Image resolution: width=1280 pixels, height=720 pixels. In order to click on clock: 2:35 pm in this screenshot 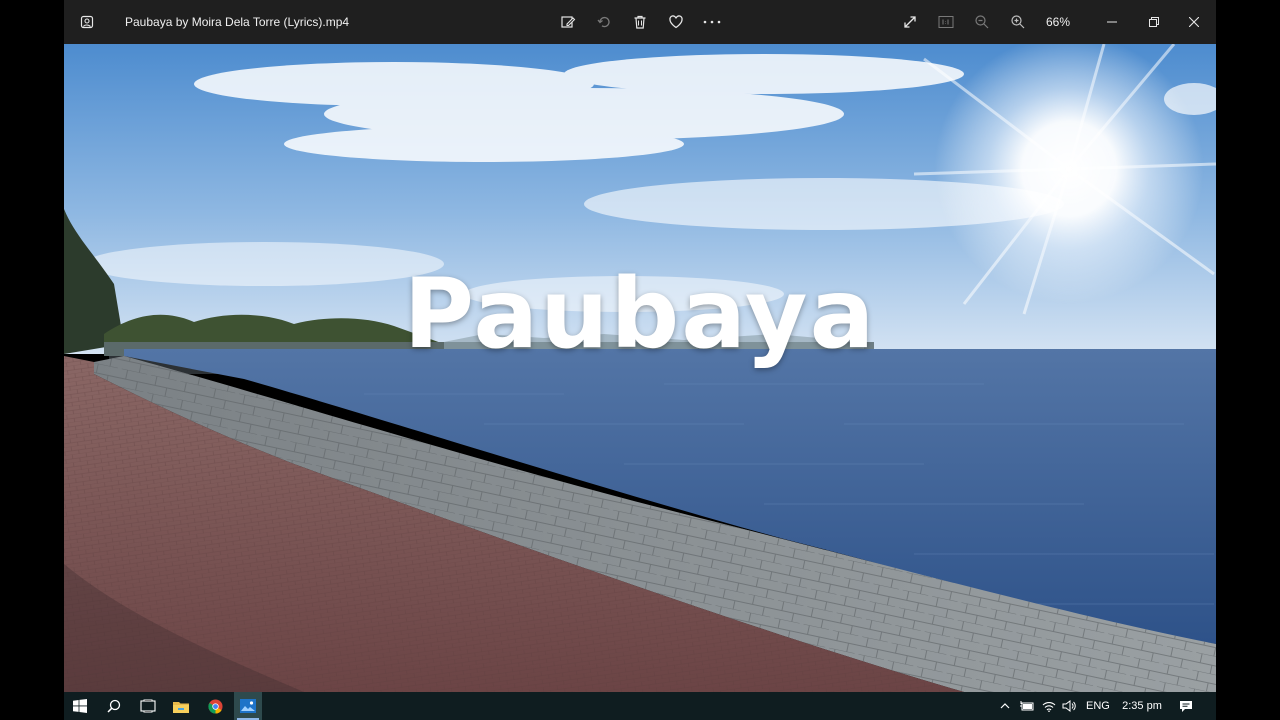, I will do `click(1142, 706)`.